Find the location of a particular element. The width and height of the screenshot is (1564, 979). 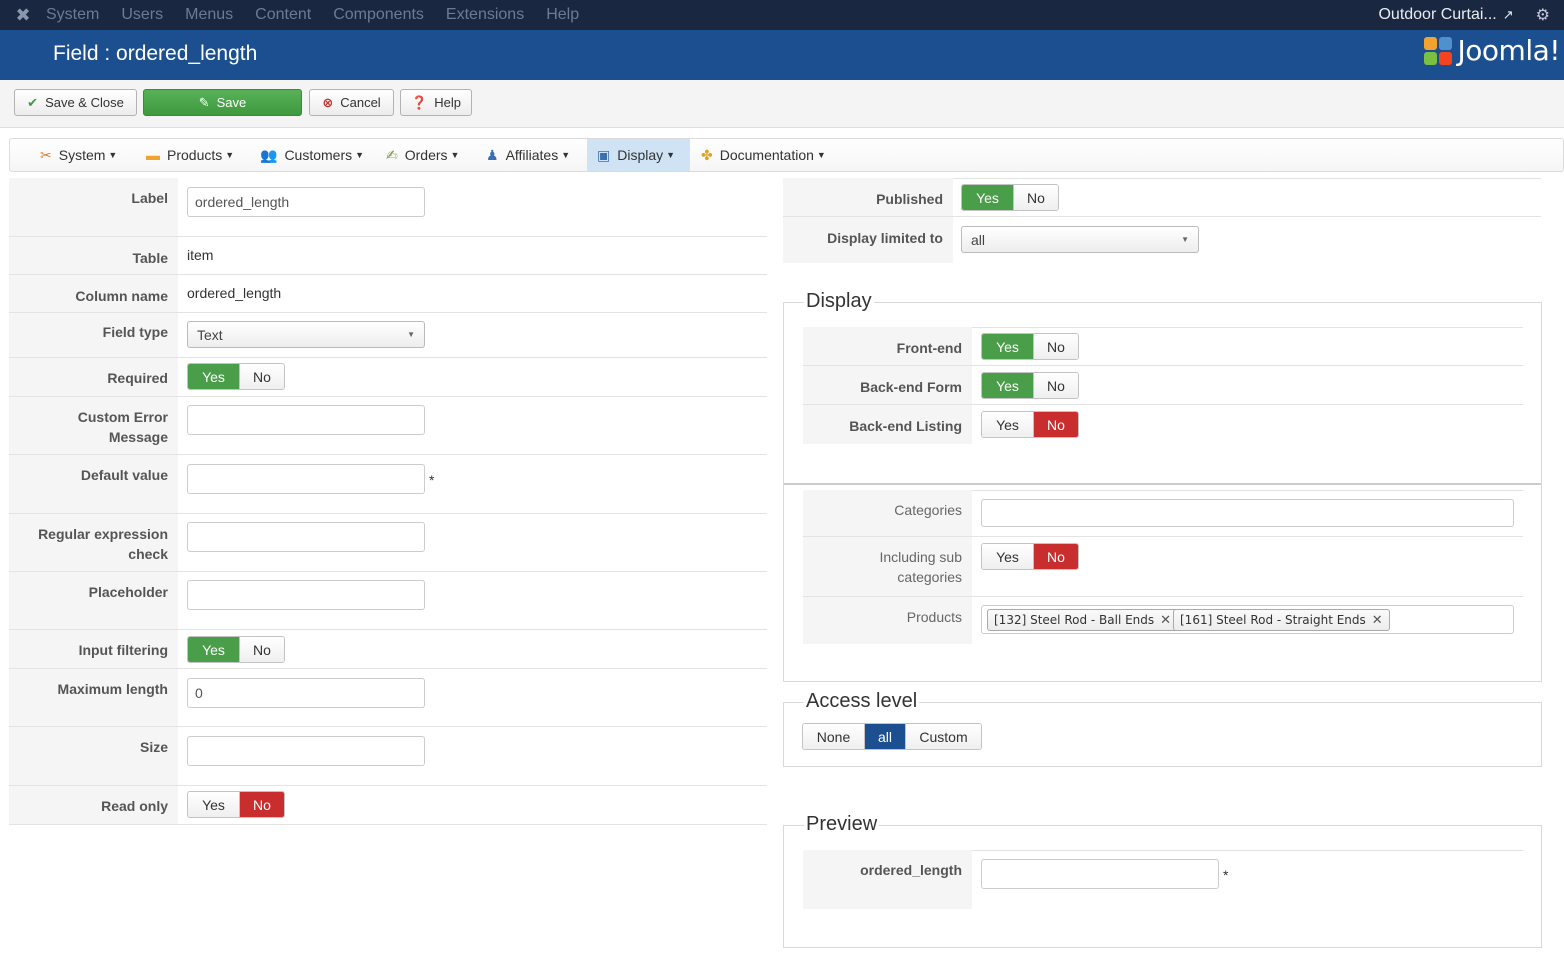

required-no-button: No is located at coordinates (261, 376).